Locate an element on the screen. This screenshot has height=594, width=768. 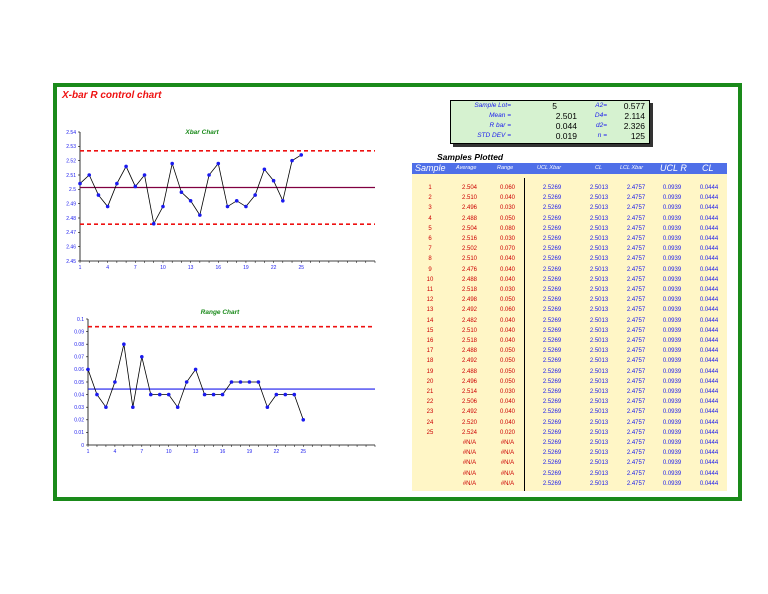
average-cell: 2.520 is located at coordinates (469, 422).